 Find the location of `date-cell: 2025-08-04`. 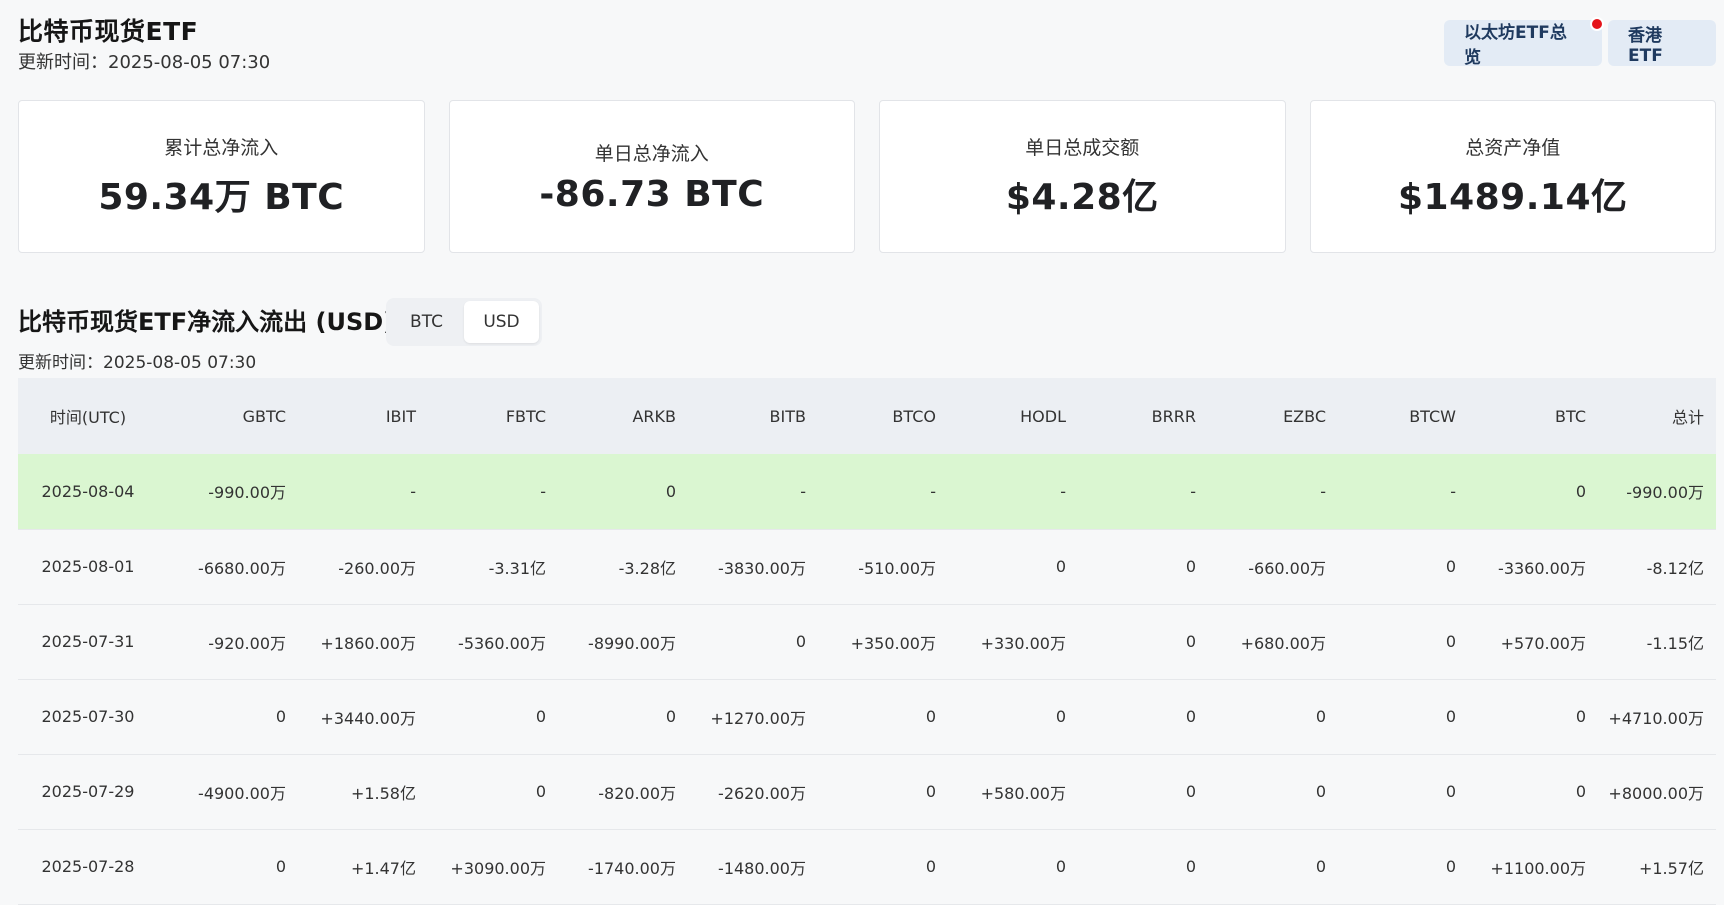

date-cell: 2025-08-04 is located at coordinates (88, 492).